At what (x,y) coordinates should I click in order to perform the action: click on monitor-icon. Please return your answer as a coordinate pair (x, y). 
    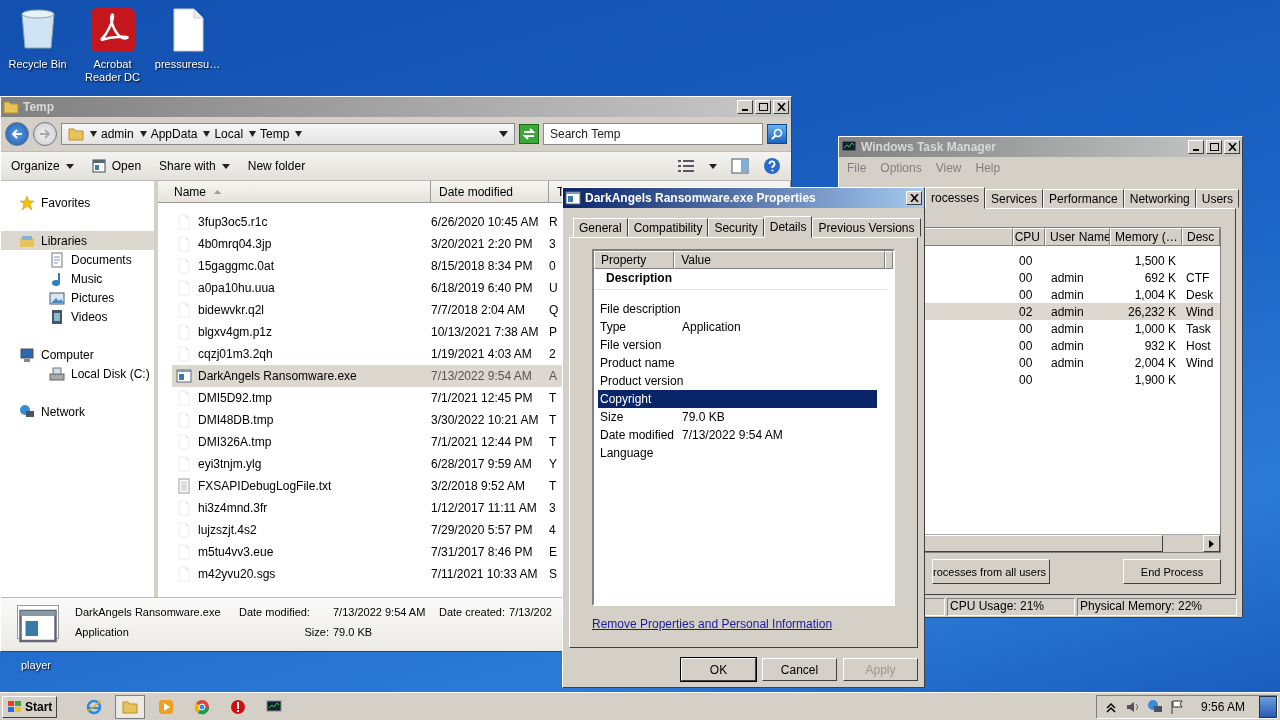
    Looking at the image, I should click on (274, 706).